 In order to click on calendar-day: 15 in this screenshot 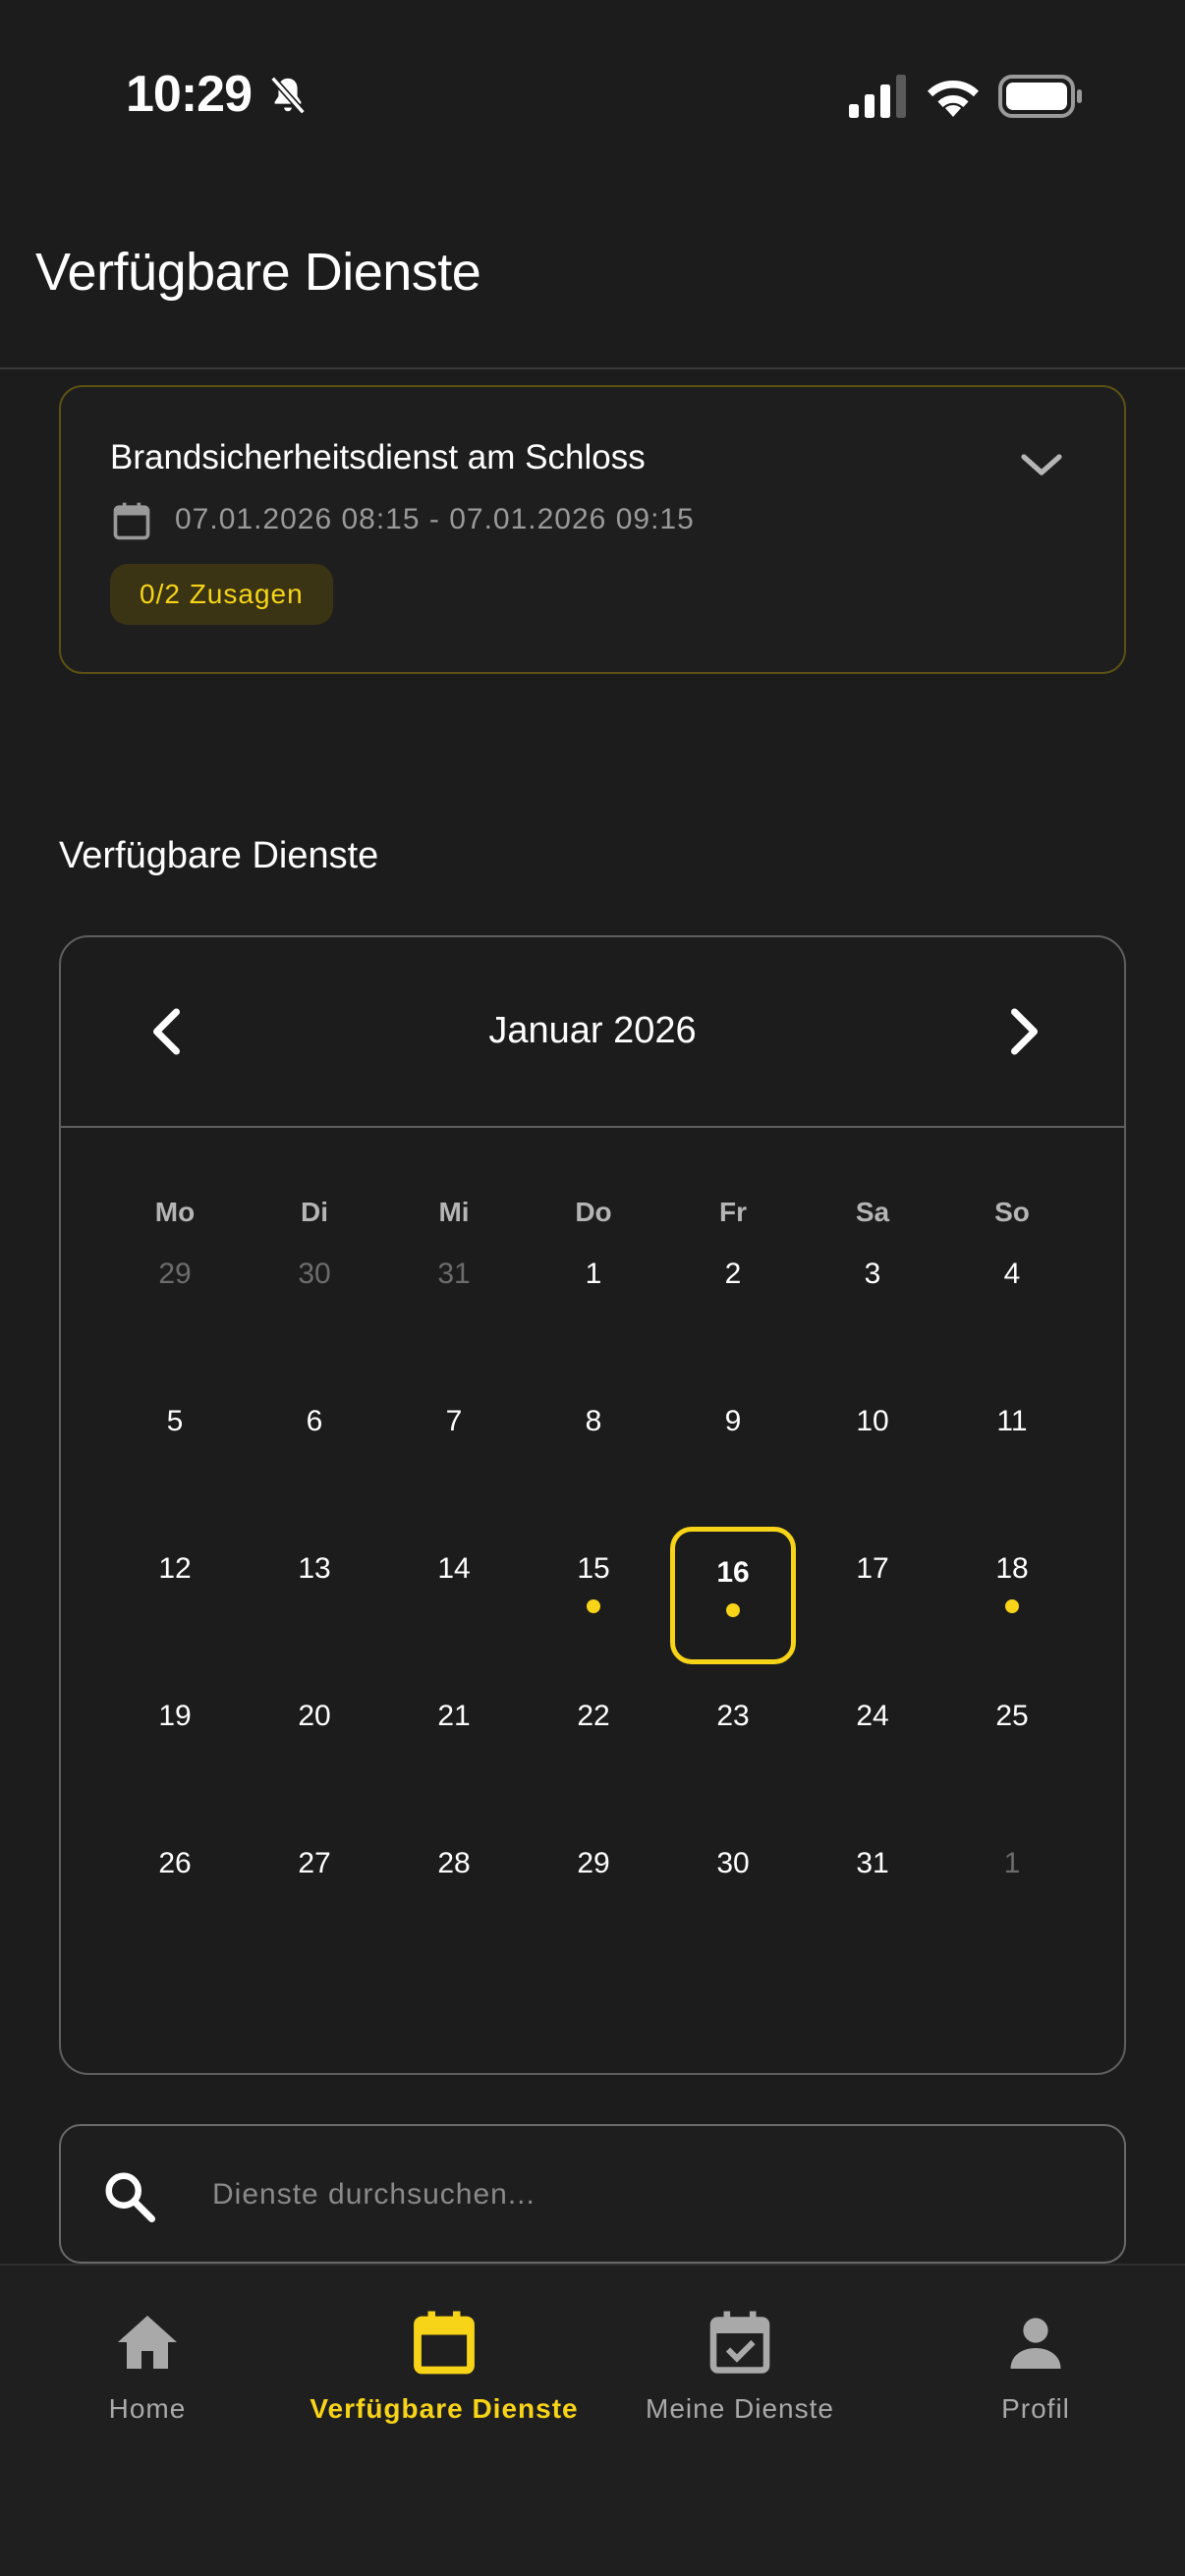, I will do `click(594, 1569)`.